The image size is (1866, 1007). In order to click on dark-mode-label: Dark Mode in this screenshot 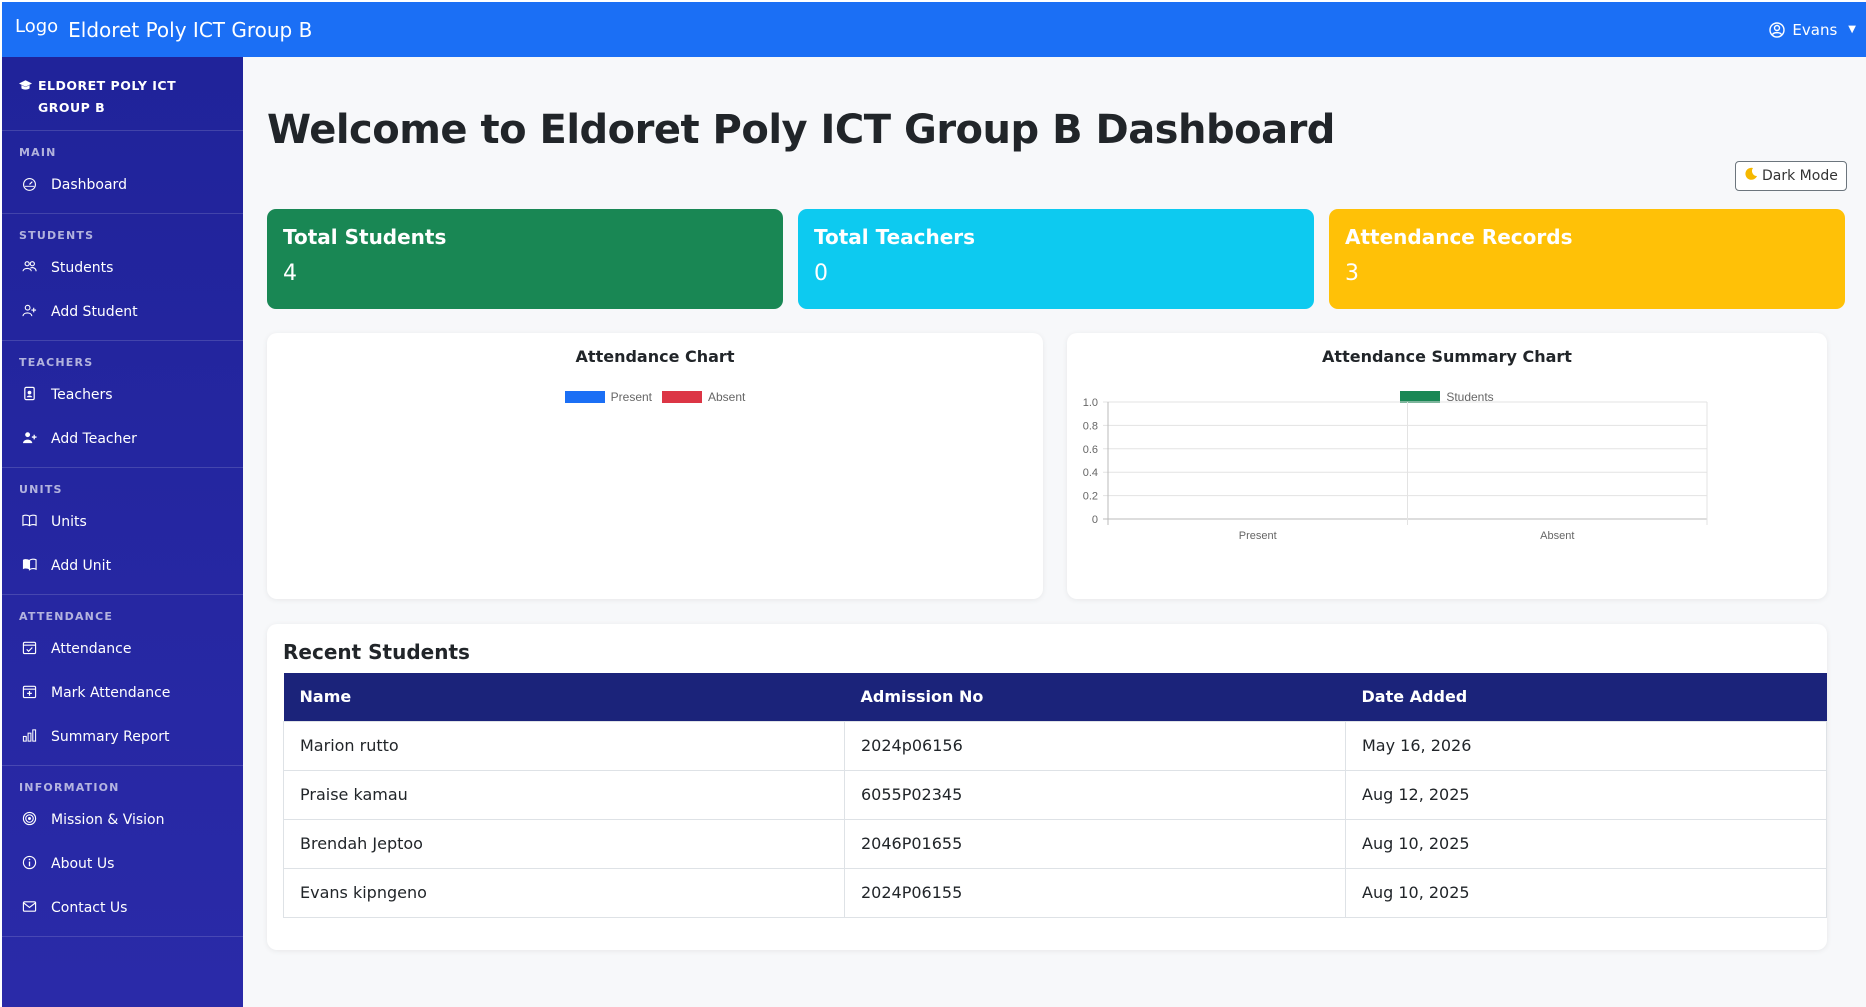, I will do `click(1800, 176)`.